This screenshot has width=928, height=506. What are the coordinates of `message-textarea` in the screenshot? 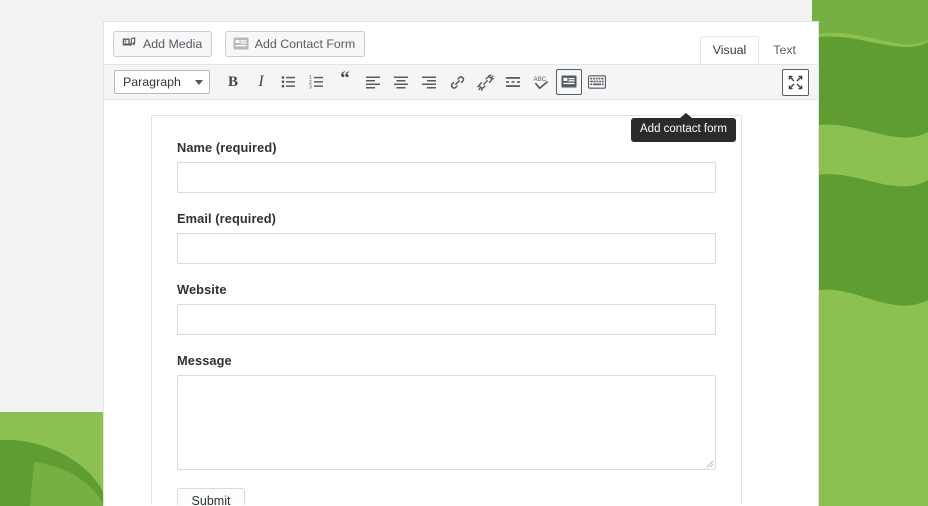 It's located at (446, 422).